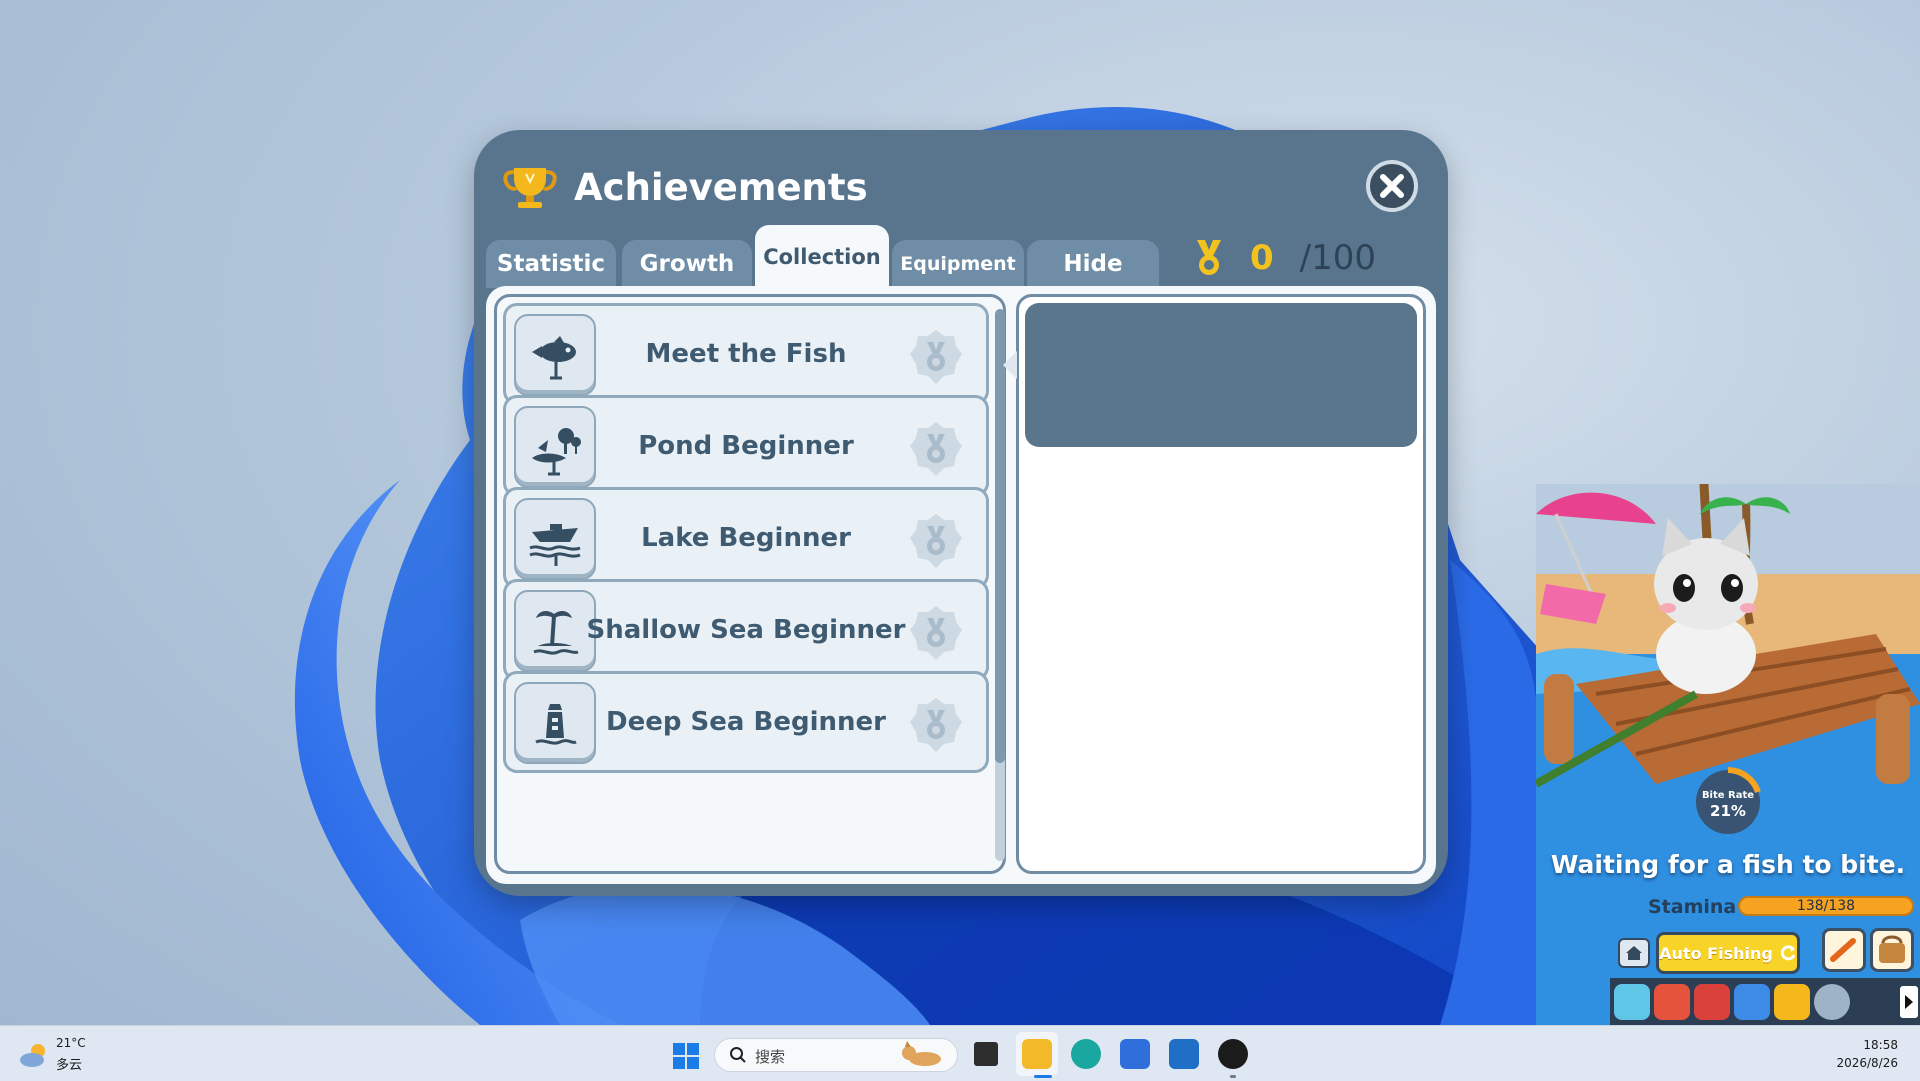 The width and height of the screenshot is (1920, 1081). What do you see at coordinates (986, 1054) in the screenshot?
I see `task-view-icon` at bounding box center [986, 1054].